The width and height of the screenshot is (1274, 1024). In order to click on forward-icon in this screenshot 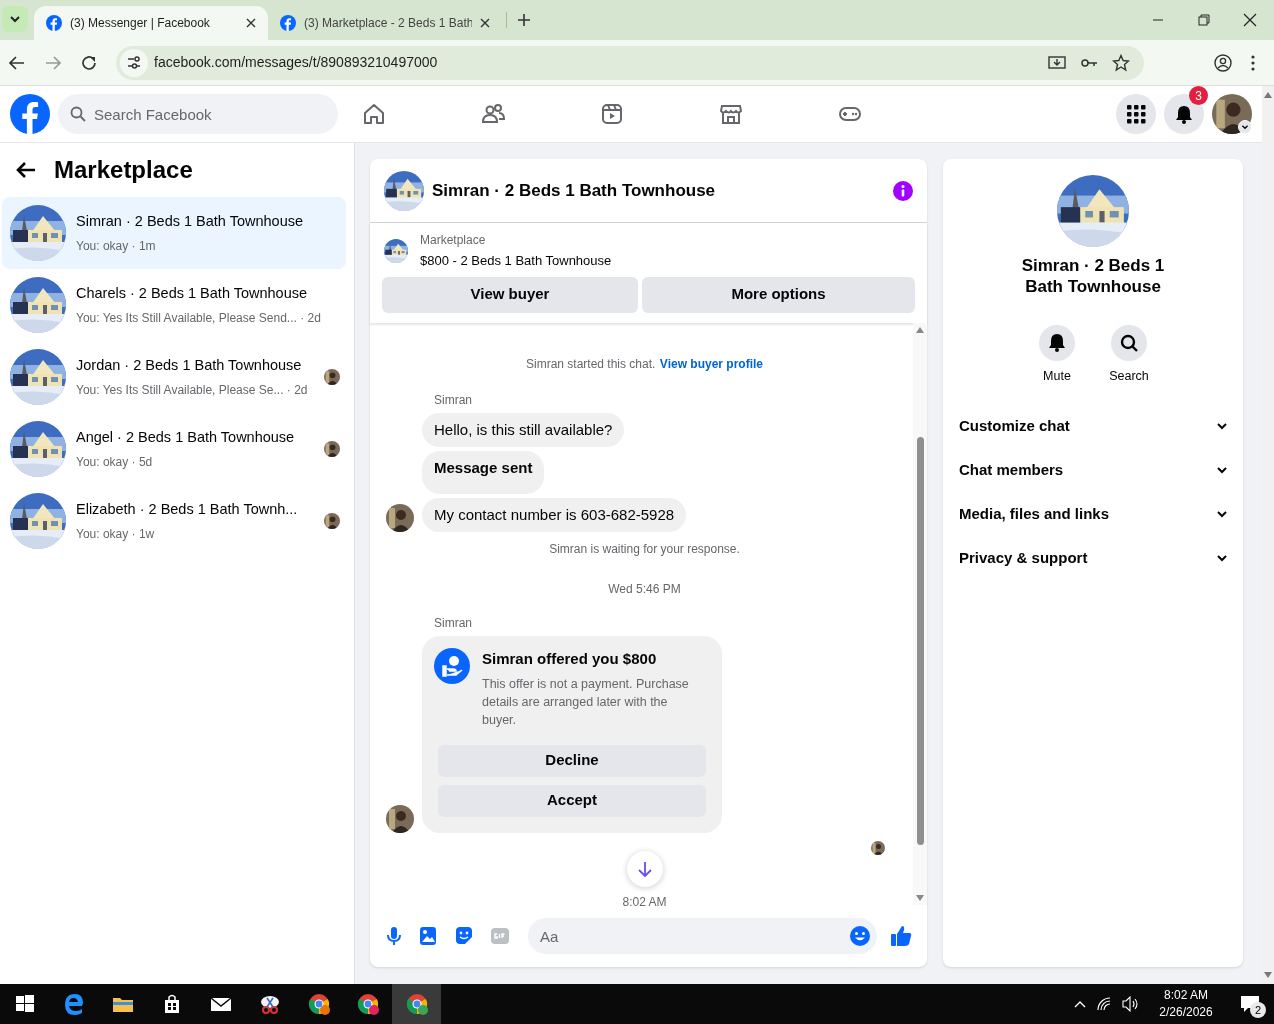, I will do `click(53, 62)`.